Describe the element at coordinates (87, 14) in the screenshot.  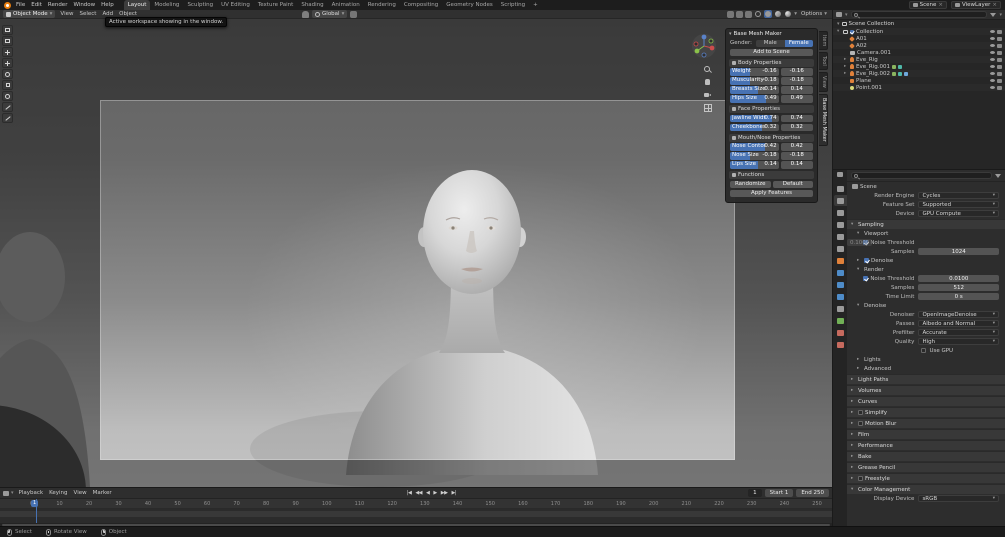
I see `viewport-menu: Select` at that location.